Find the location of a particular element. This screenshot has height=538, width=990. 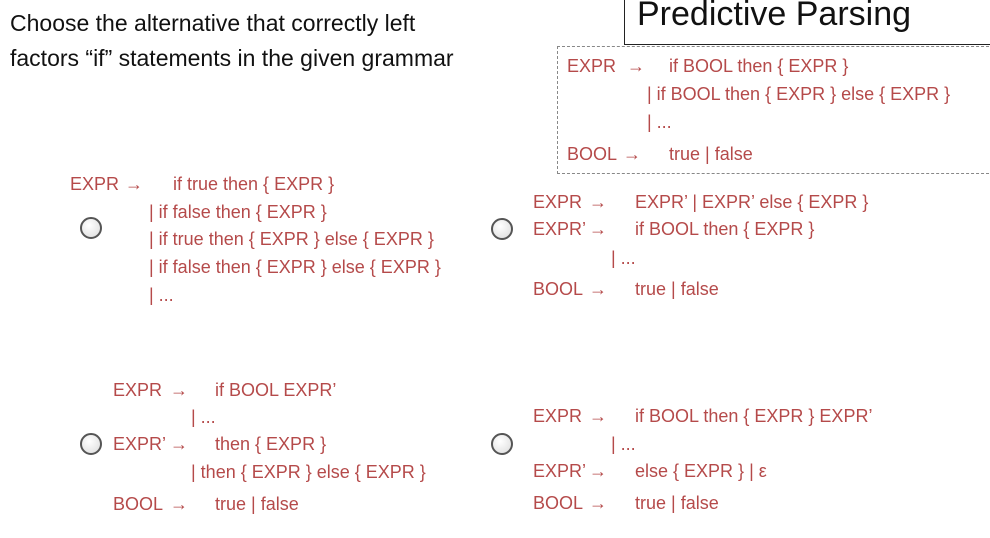

option-4-lhs-2: EXPR’ is located at coordinates (560, 471).